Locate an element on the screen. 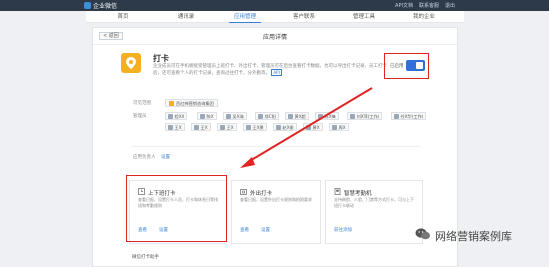 This screenshot has height=267, width=549. tab-home: 首页 is located at coordinates (123, 17).